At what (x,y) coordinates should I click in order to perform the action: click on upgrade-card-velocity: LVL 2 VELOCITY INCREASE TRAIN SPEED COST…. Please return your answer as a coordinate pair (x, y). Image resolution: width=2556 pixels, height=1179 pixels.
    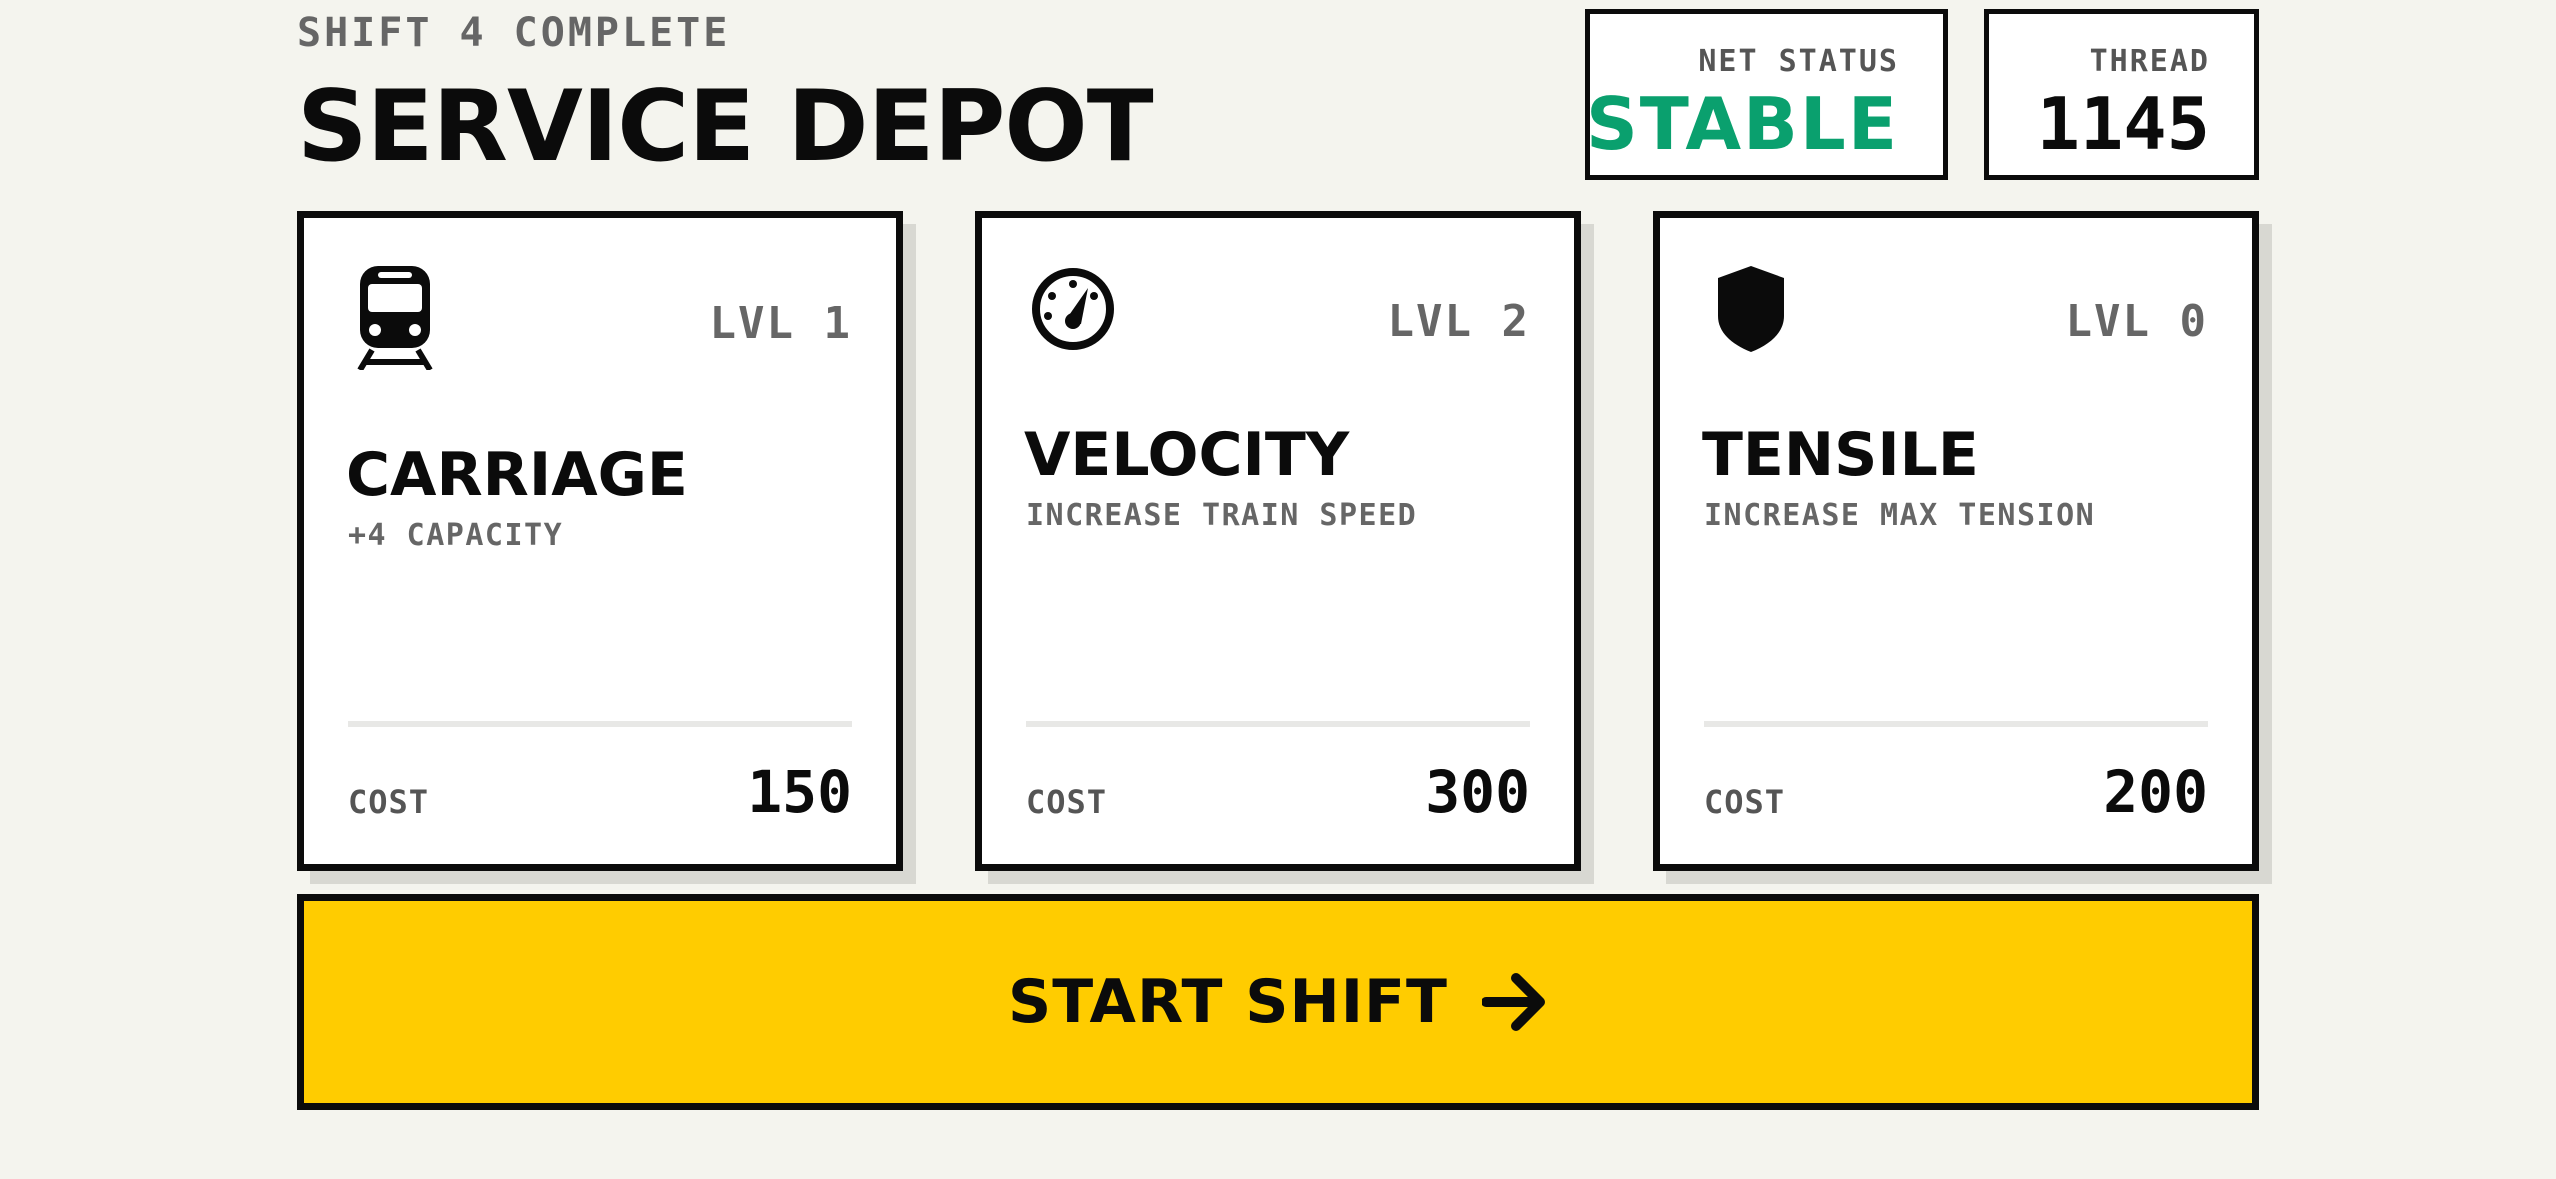
    Looking at the image, I should click on (1278, 541).